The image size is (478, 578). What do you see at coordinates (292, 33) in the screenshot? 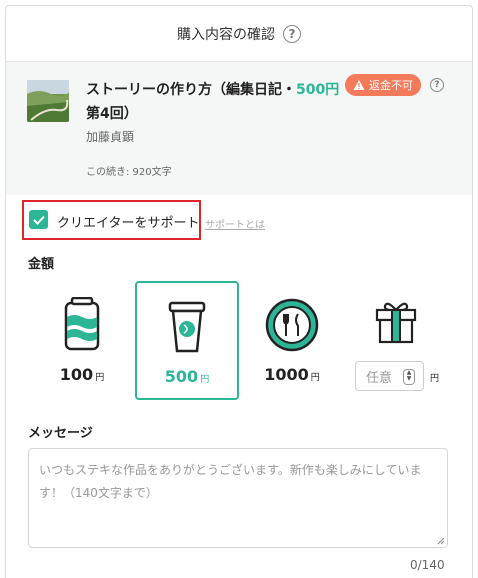
I see `help-icon: ?` at bounding box center [292, 33].